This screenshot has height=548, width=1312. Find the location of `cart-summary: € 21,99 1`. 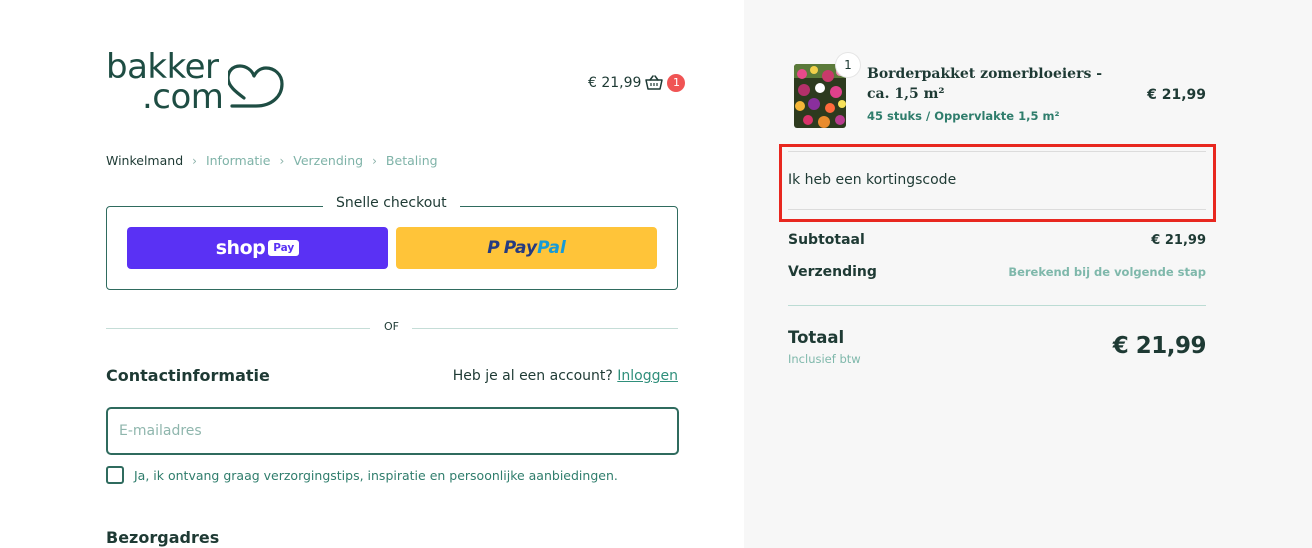

cart-summary: € 21,99 1 is located at coordinates (637, 83).